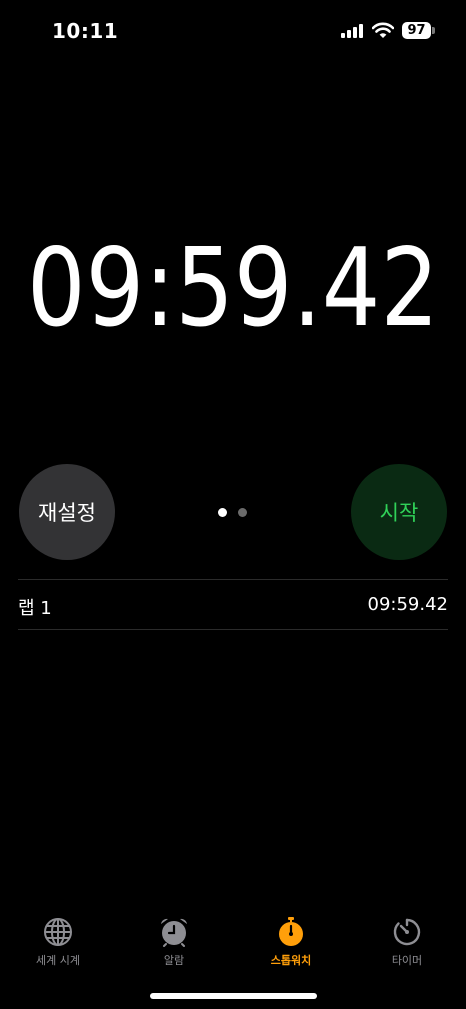 This screenshot has height=1009, width=466. Describe the element at coordinates (399, 512) in the screenshot. I see `start-button: 시작` at that location.